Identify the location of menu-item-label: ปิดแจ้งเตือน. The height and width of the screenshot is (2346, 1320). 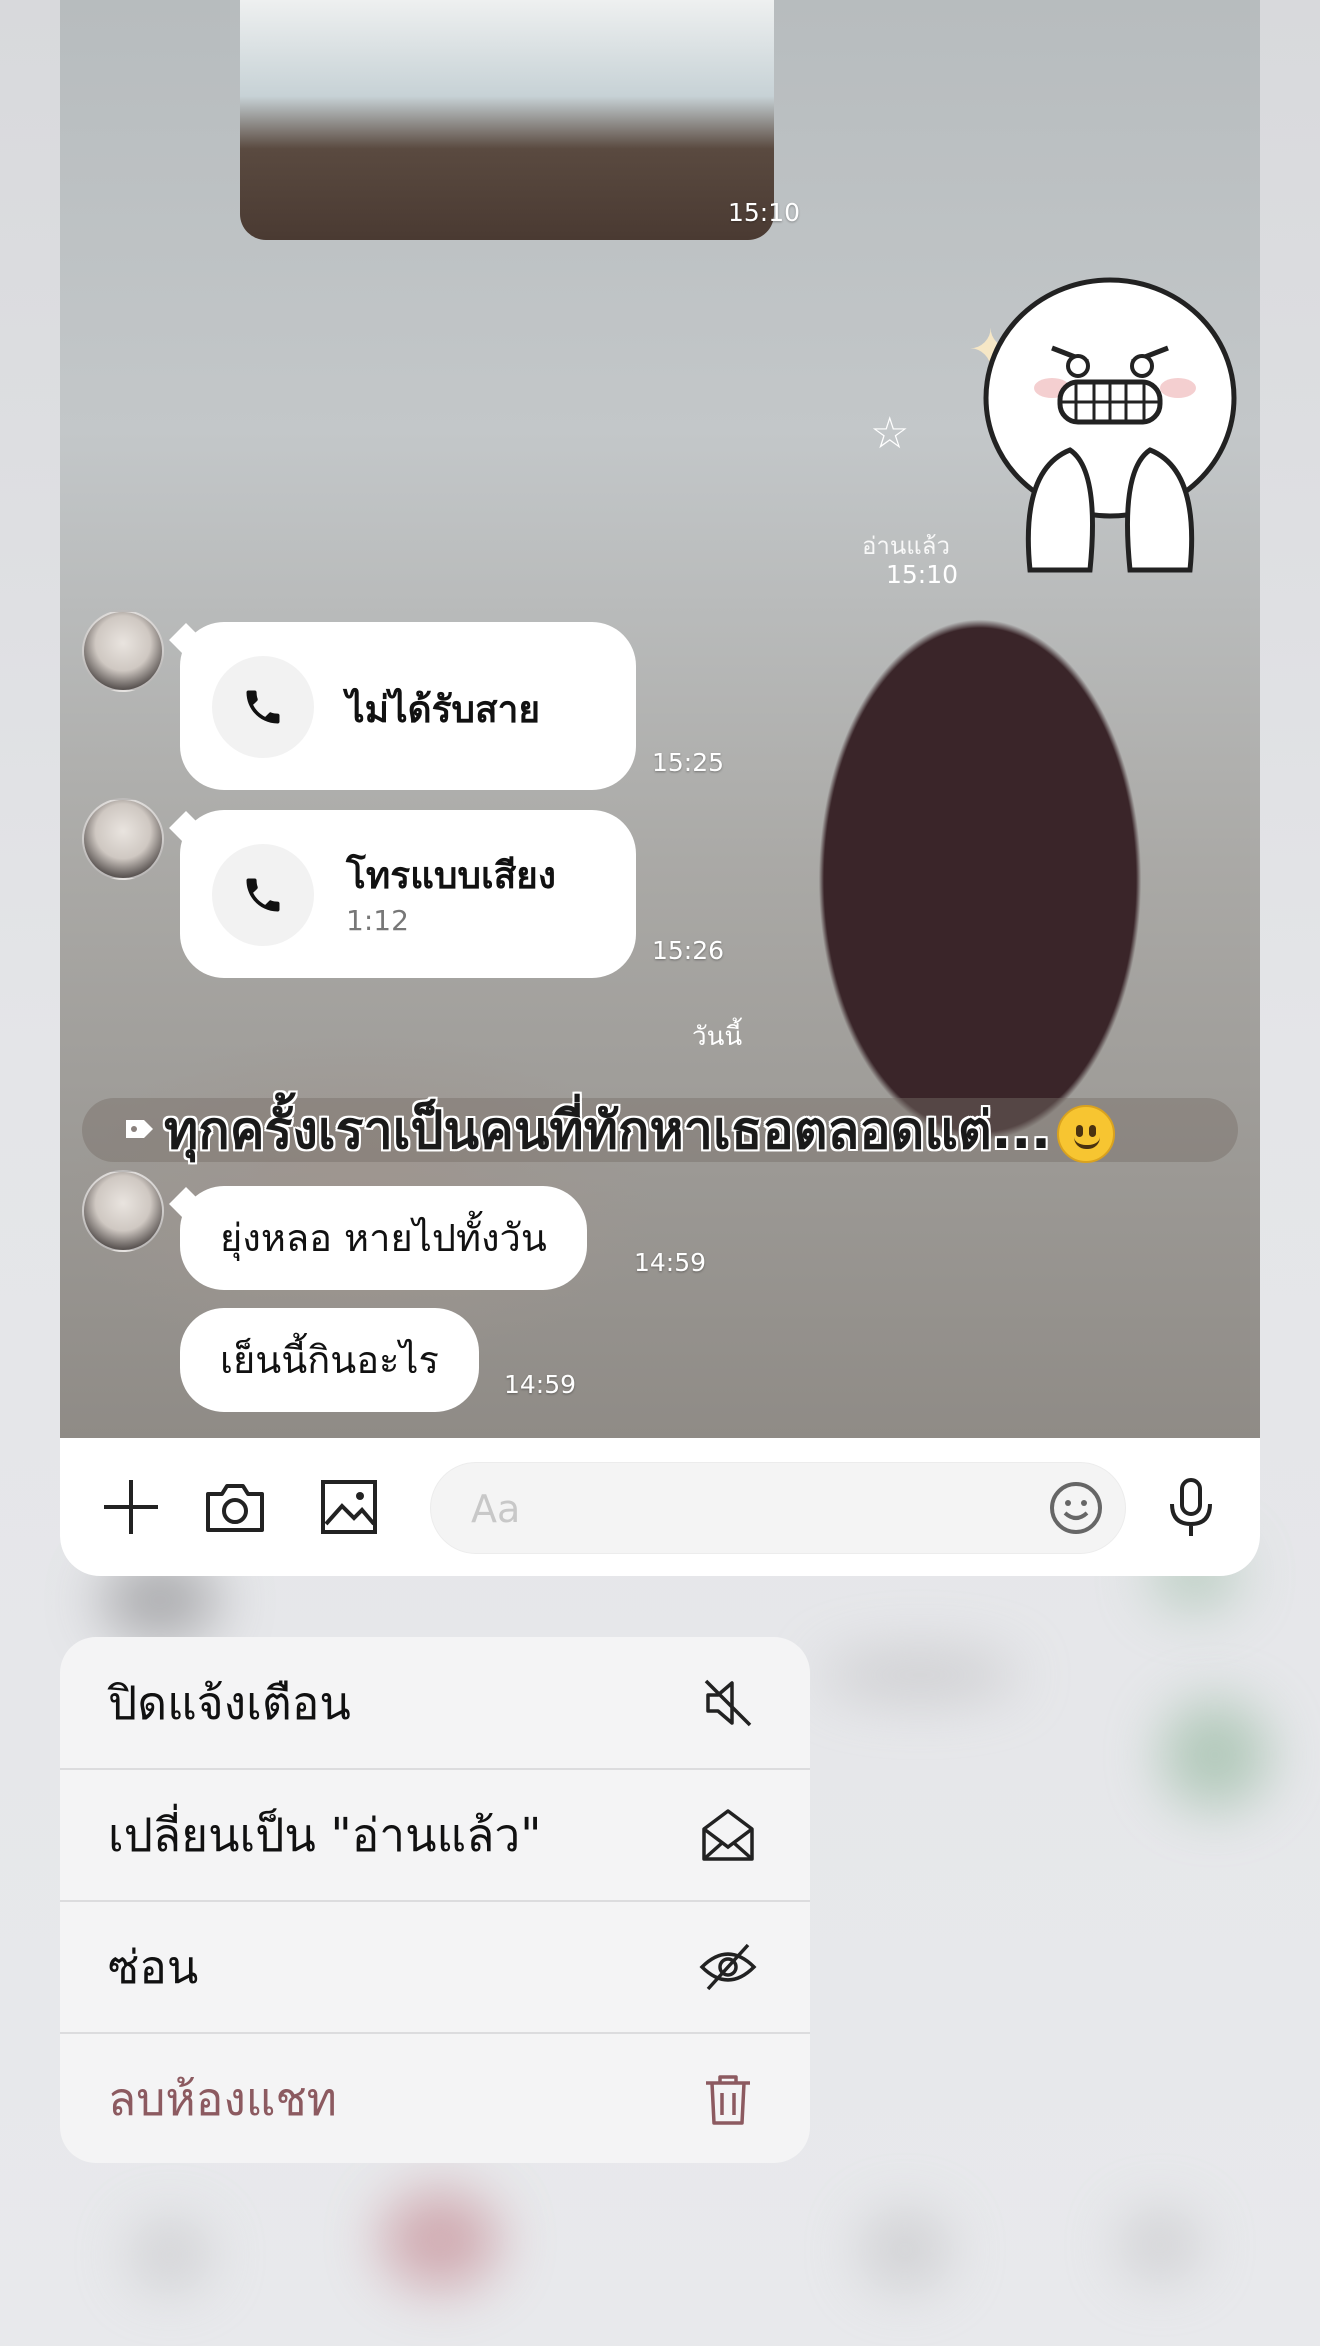
(229, 1703).